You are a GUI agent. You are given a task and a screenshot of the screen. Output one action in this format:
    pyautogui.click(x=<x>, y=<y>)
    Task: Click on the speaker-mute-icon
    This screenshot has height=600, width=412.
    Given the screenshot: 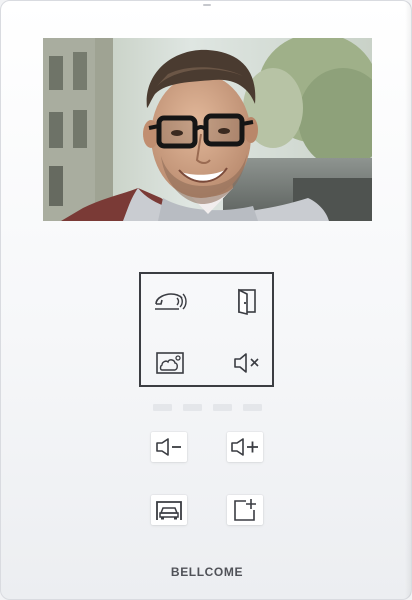 What is the action you would take?
    pyautogui.click(x=246, y=363)
    